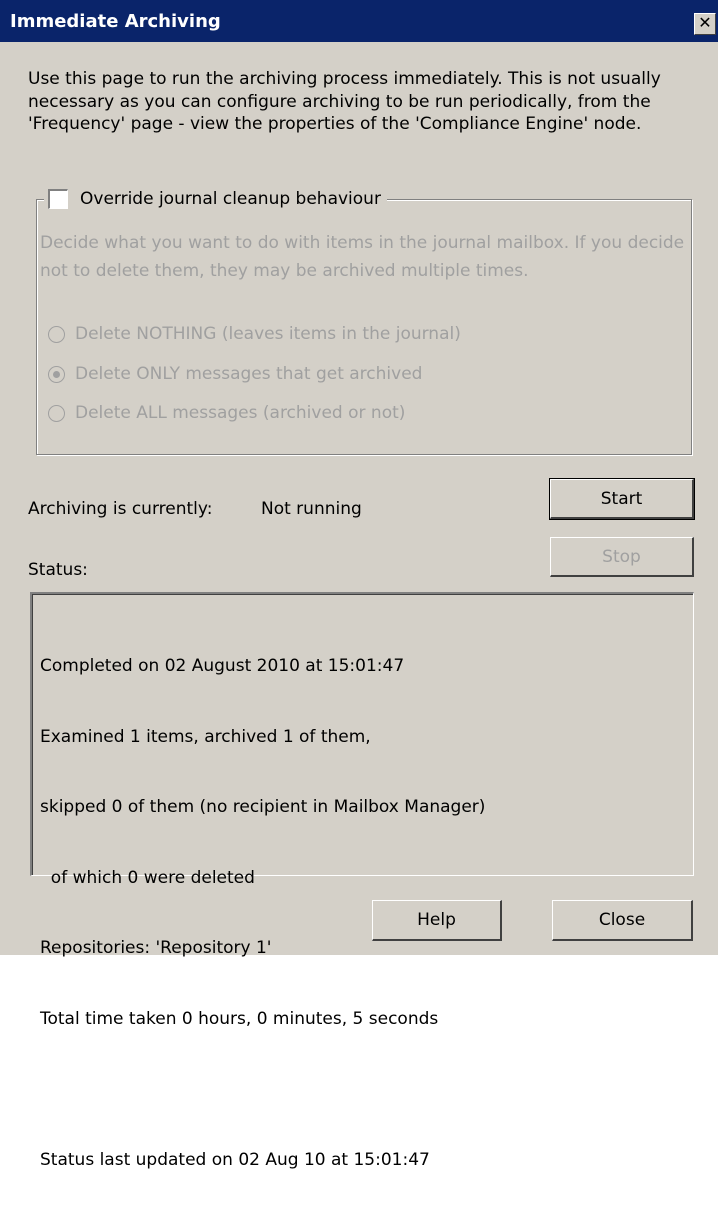 This screenshot has width=718, height=1219. I want to click on help-button: Help, so click(437, 920).